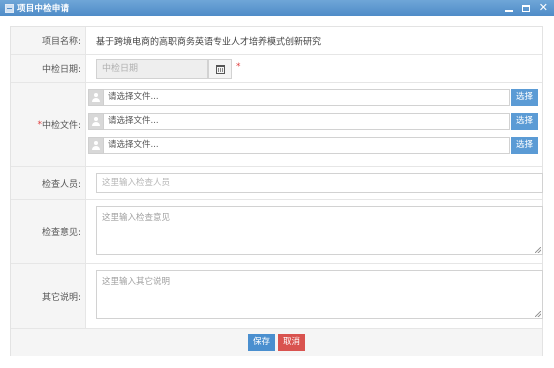 The image size is (554, 368). Describe the element at coordinates (543, 8) in the screenshot. I see `close-icon: ✕` at that location.